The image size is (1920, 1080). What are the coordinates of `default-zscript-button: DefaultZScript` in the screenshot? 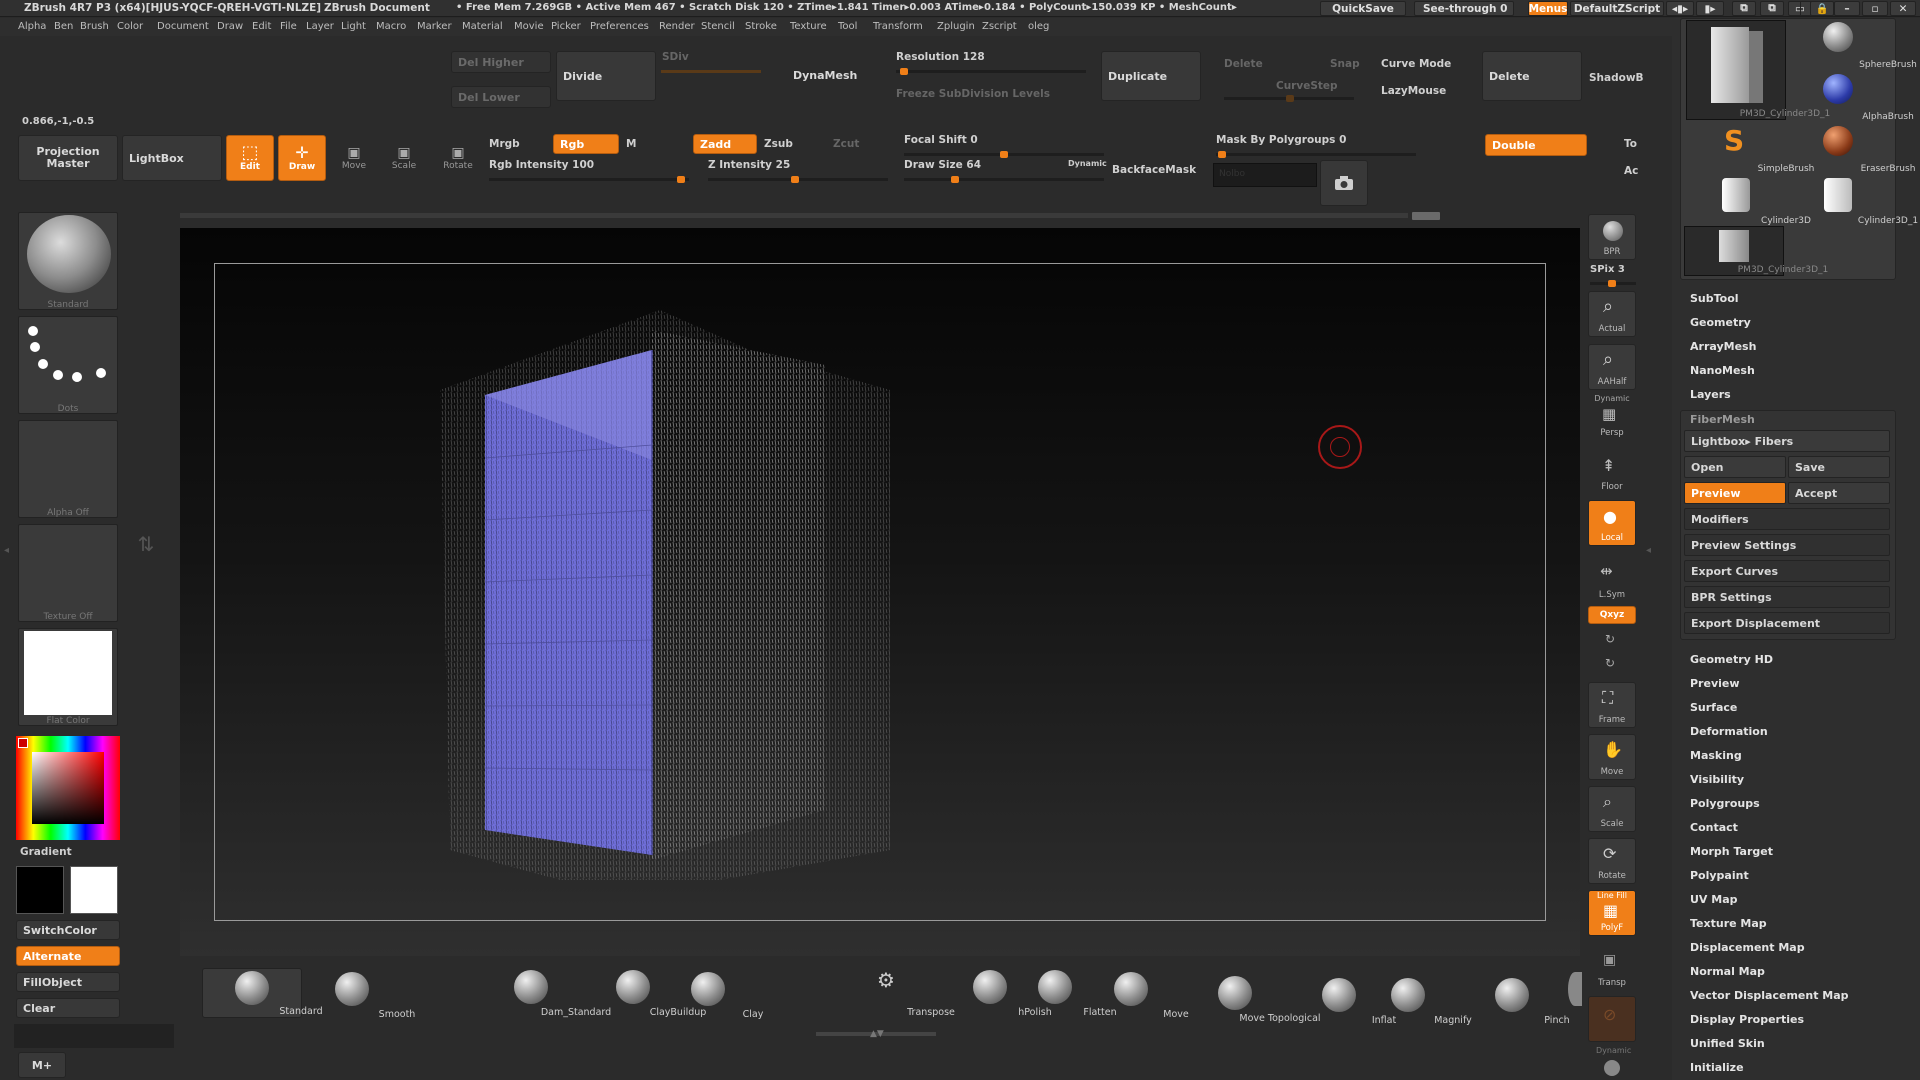 It's located at (1617, 8).